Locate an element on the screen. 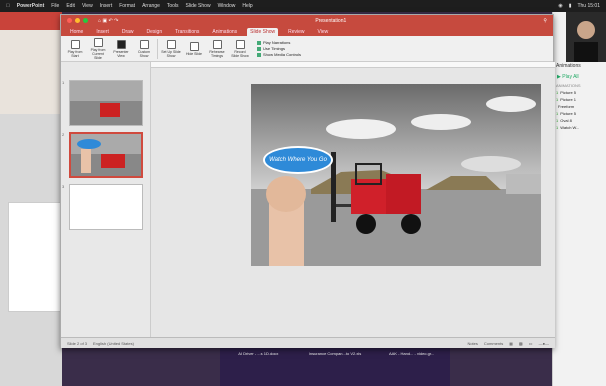  play-narrations-checkbox: Play Narrations is located at coordinates (279, 42).